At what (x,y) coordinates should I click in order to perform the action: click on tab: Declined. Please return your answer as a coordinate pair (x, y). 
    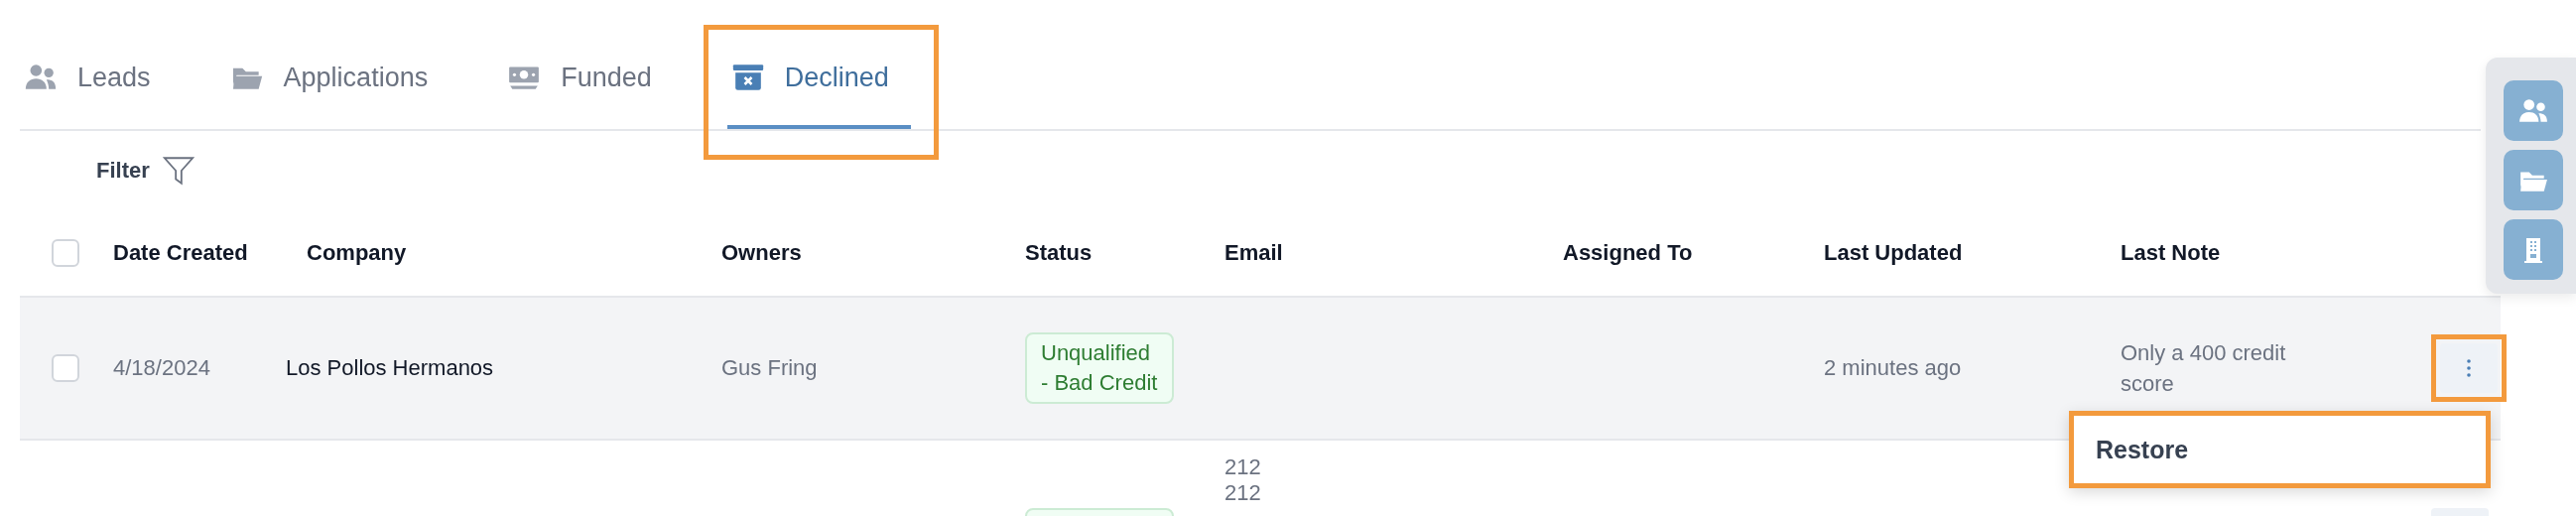
    Looking at the image, I should click on (819, 79).